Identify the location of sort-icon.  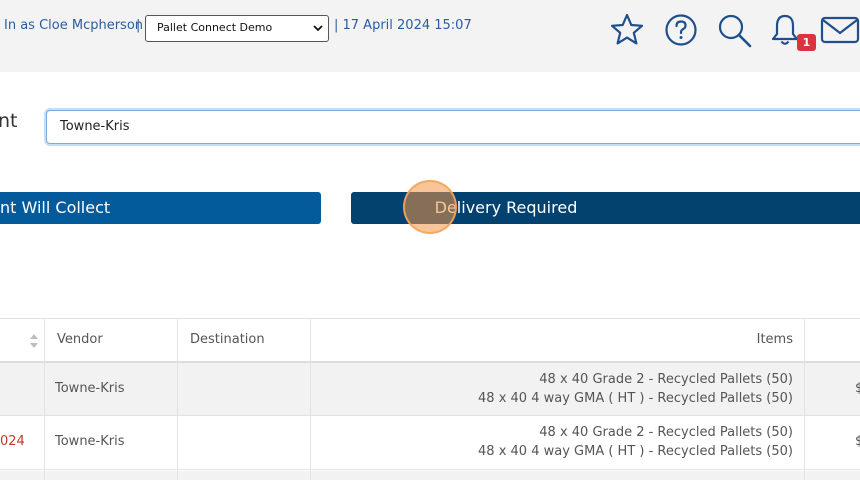
(34, 341).